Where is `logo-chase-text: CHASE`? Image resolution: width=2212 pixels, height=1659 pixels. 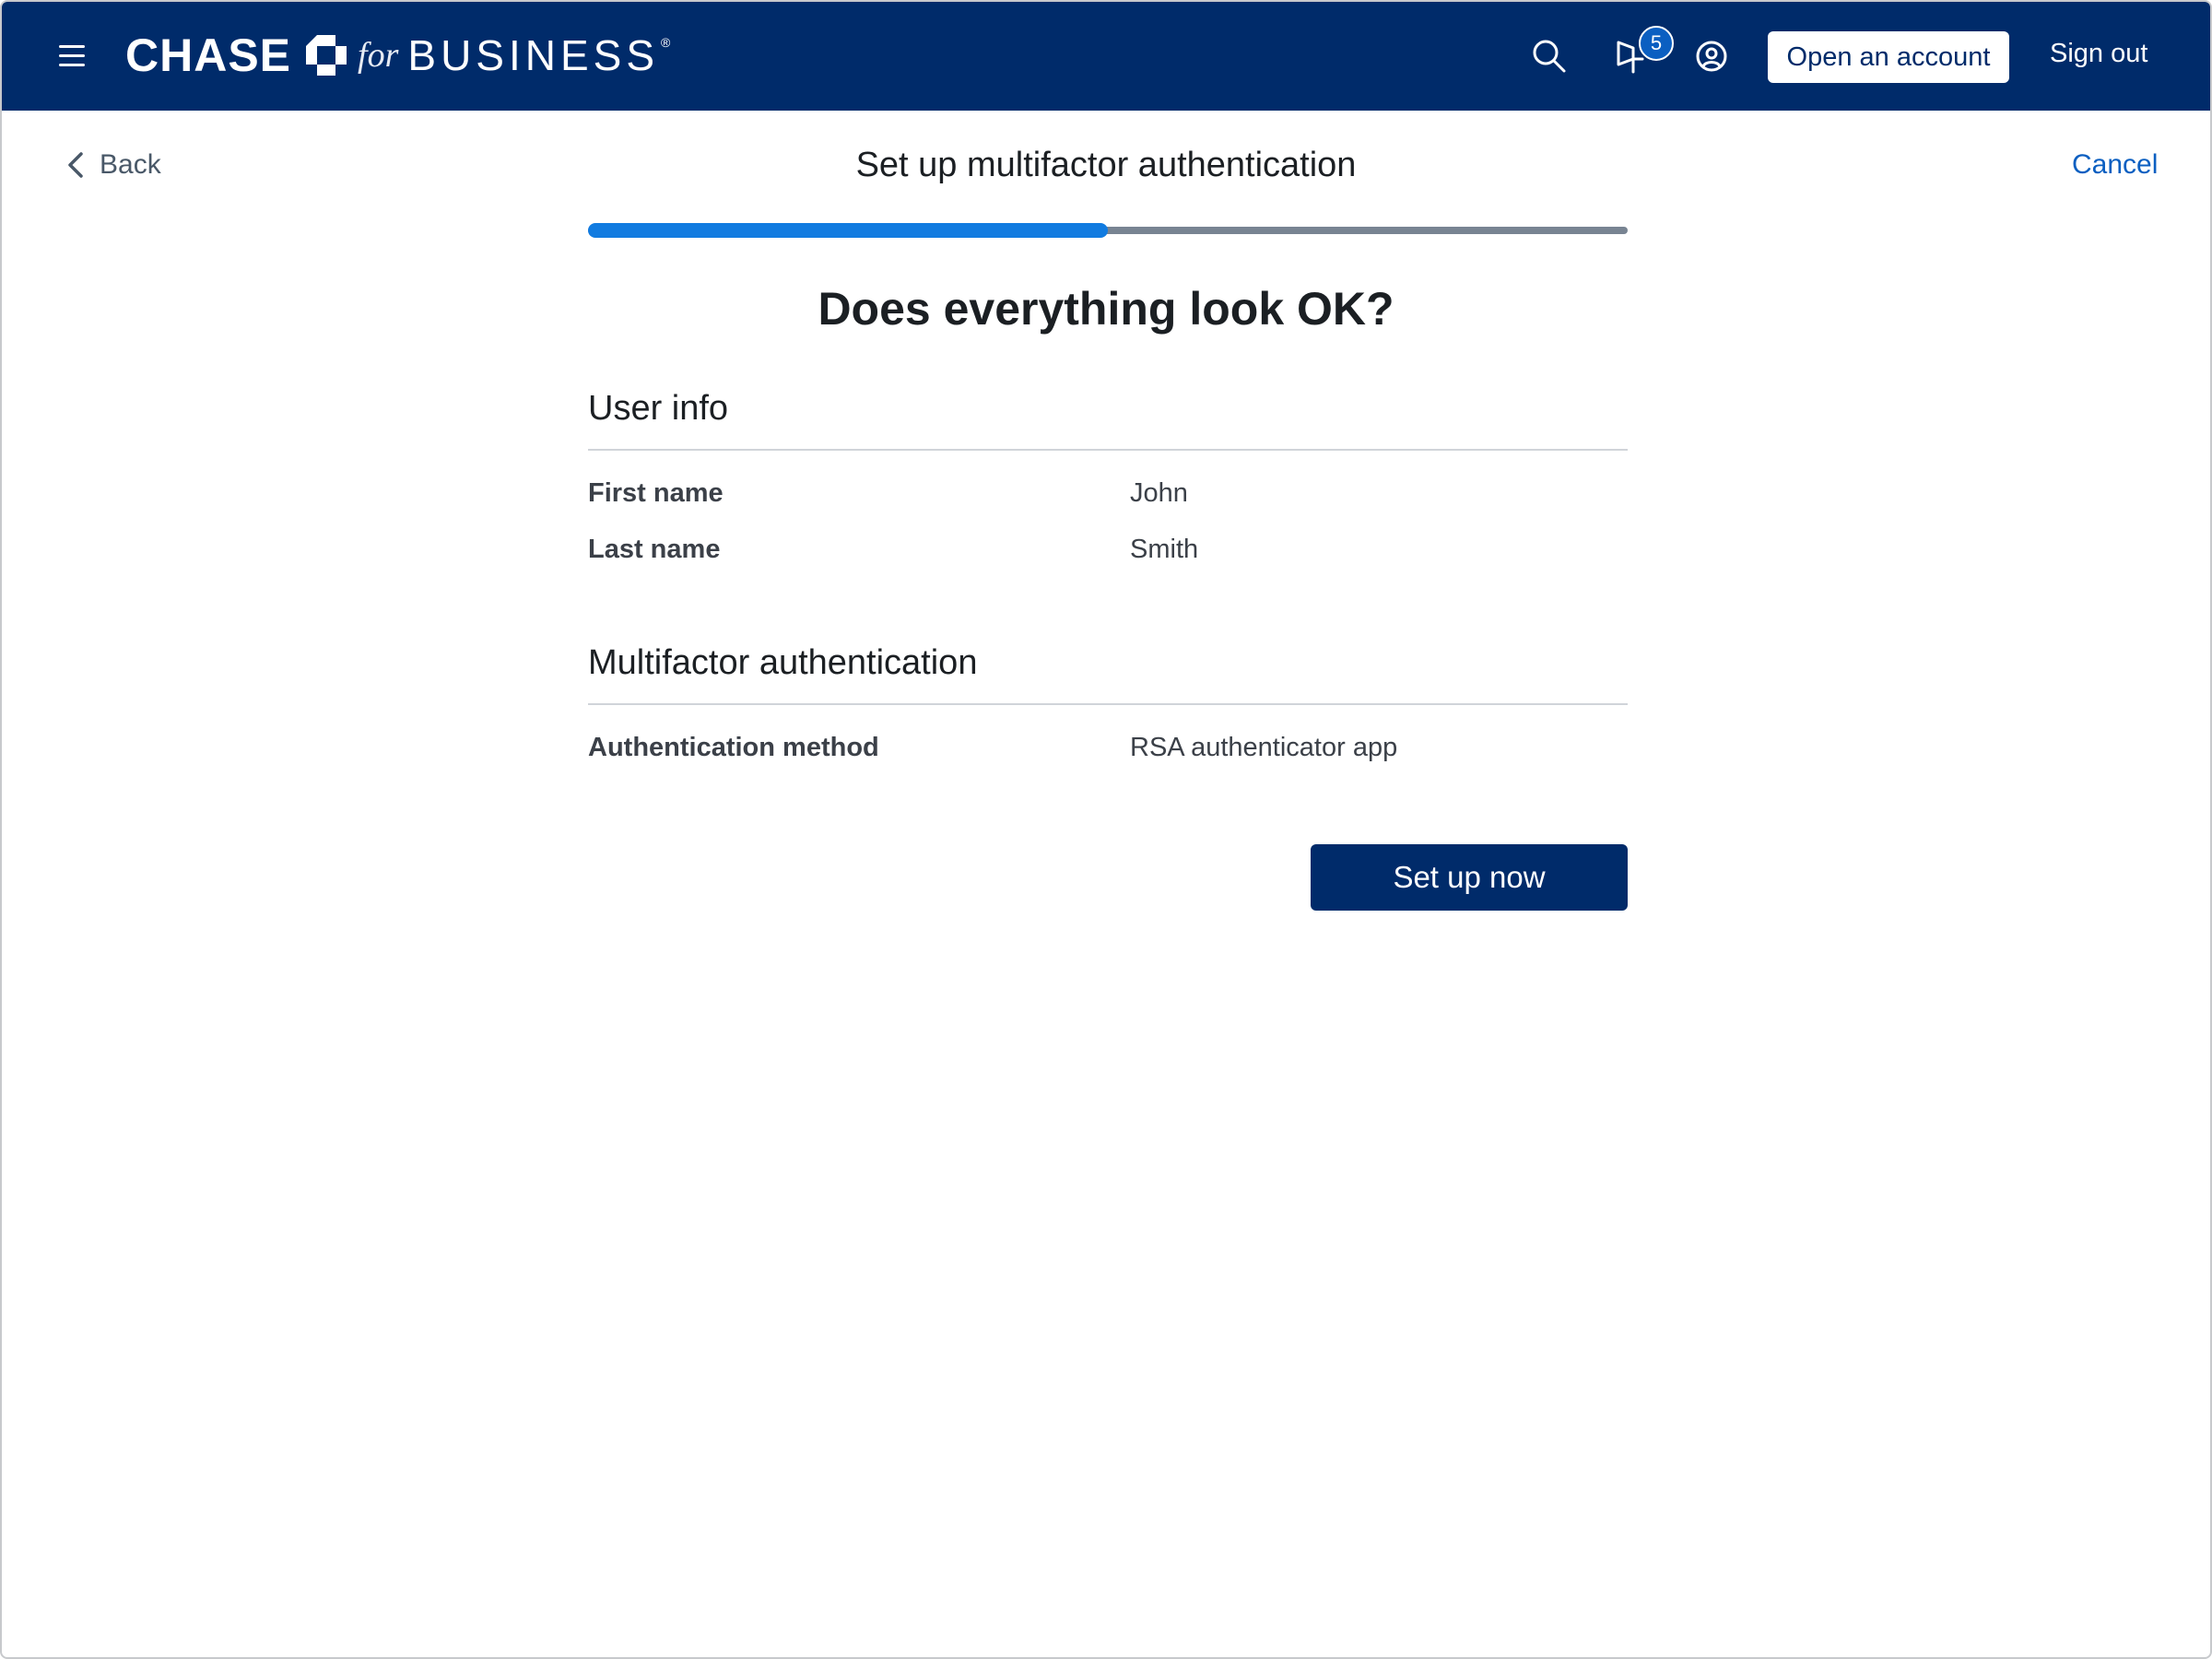
logo-chase-text: CHASE is located at coordinates (208, 55).